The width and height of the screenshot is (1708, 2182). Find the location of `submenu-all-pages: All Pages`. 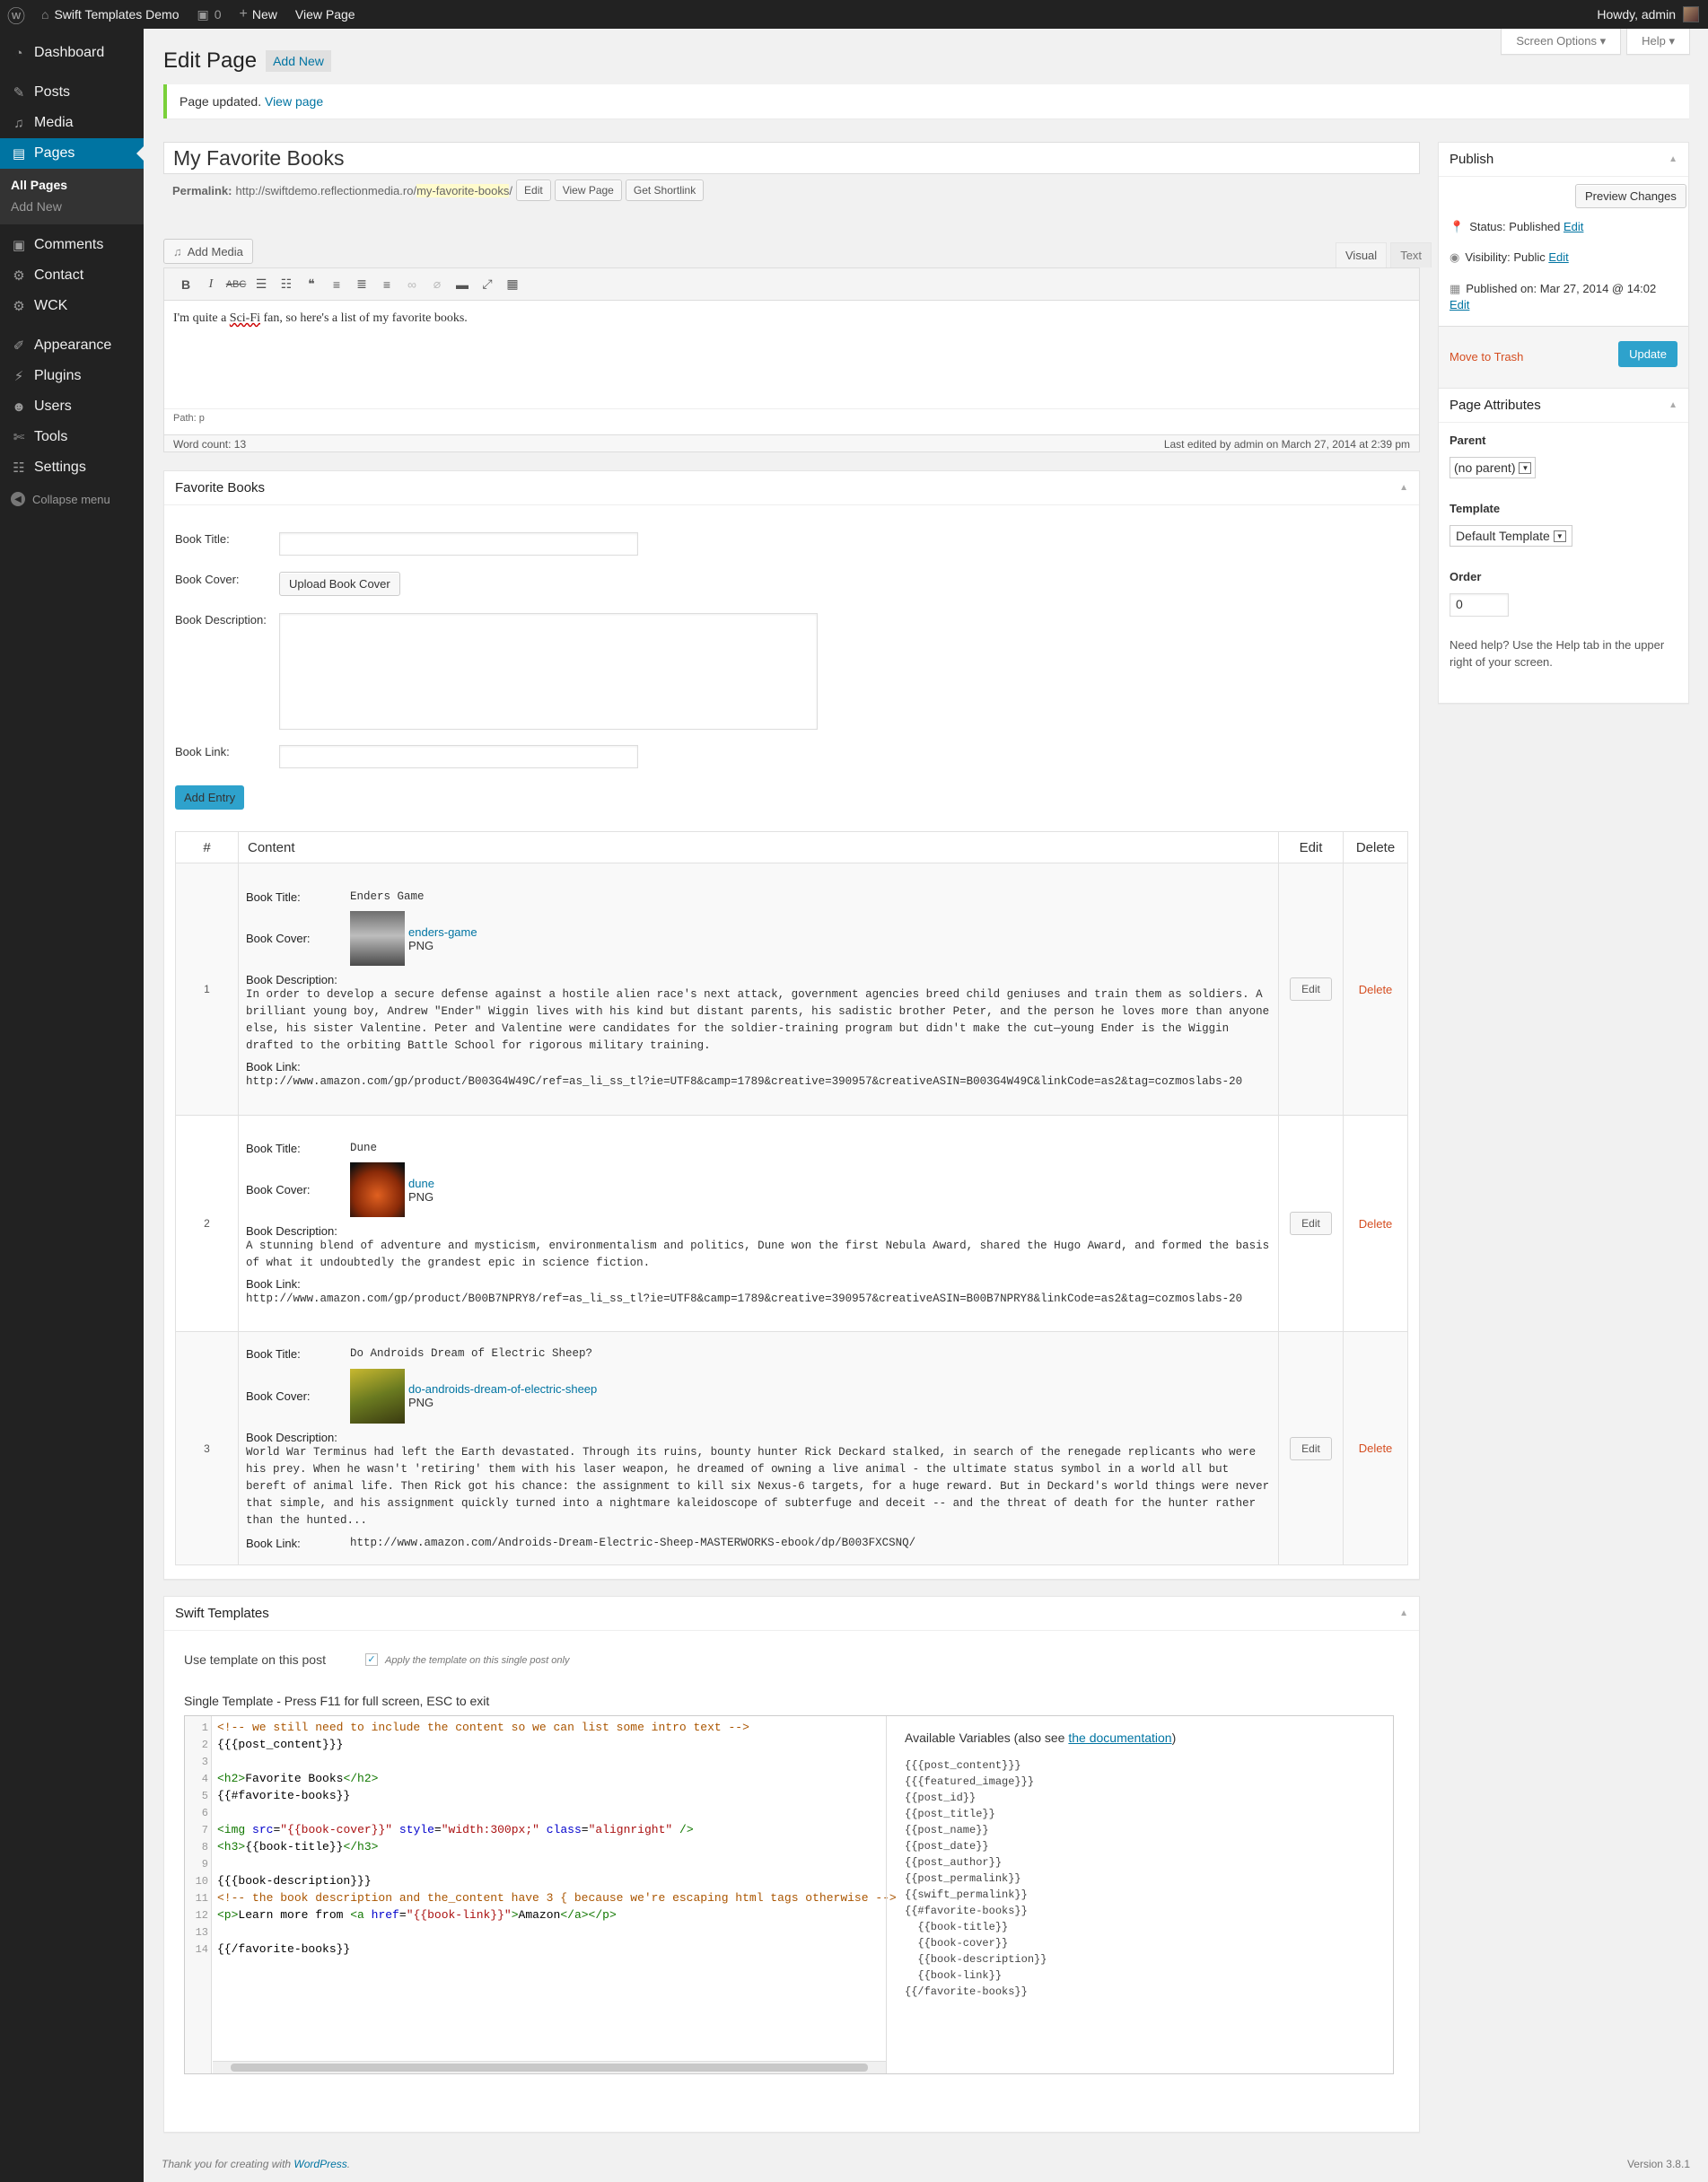

submenu-all-pages: All Pages is located at coordinates (72, 185).